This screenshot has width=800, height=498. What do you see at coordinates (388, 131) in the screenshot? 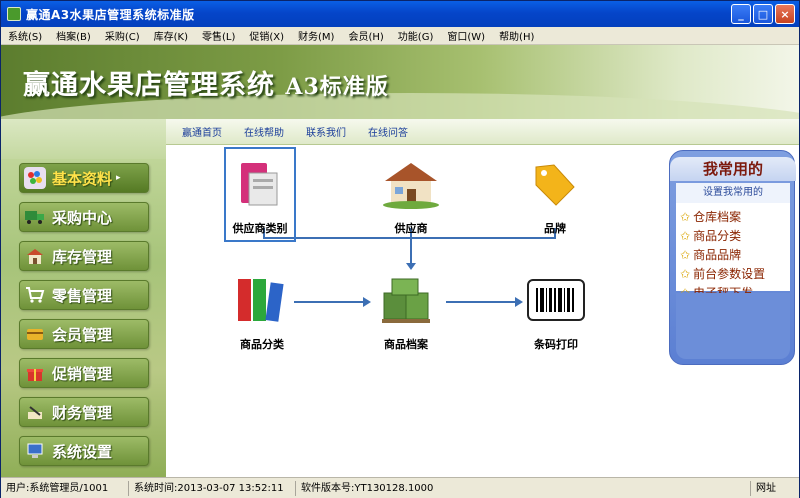
I see `link-qa: 在线问答` at bounding box center [388, 131].